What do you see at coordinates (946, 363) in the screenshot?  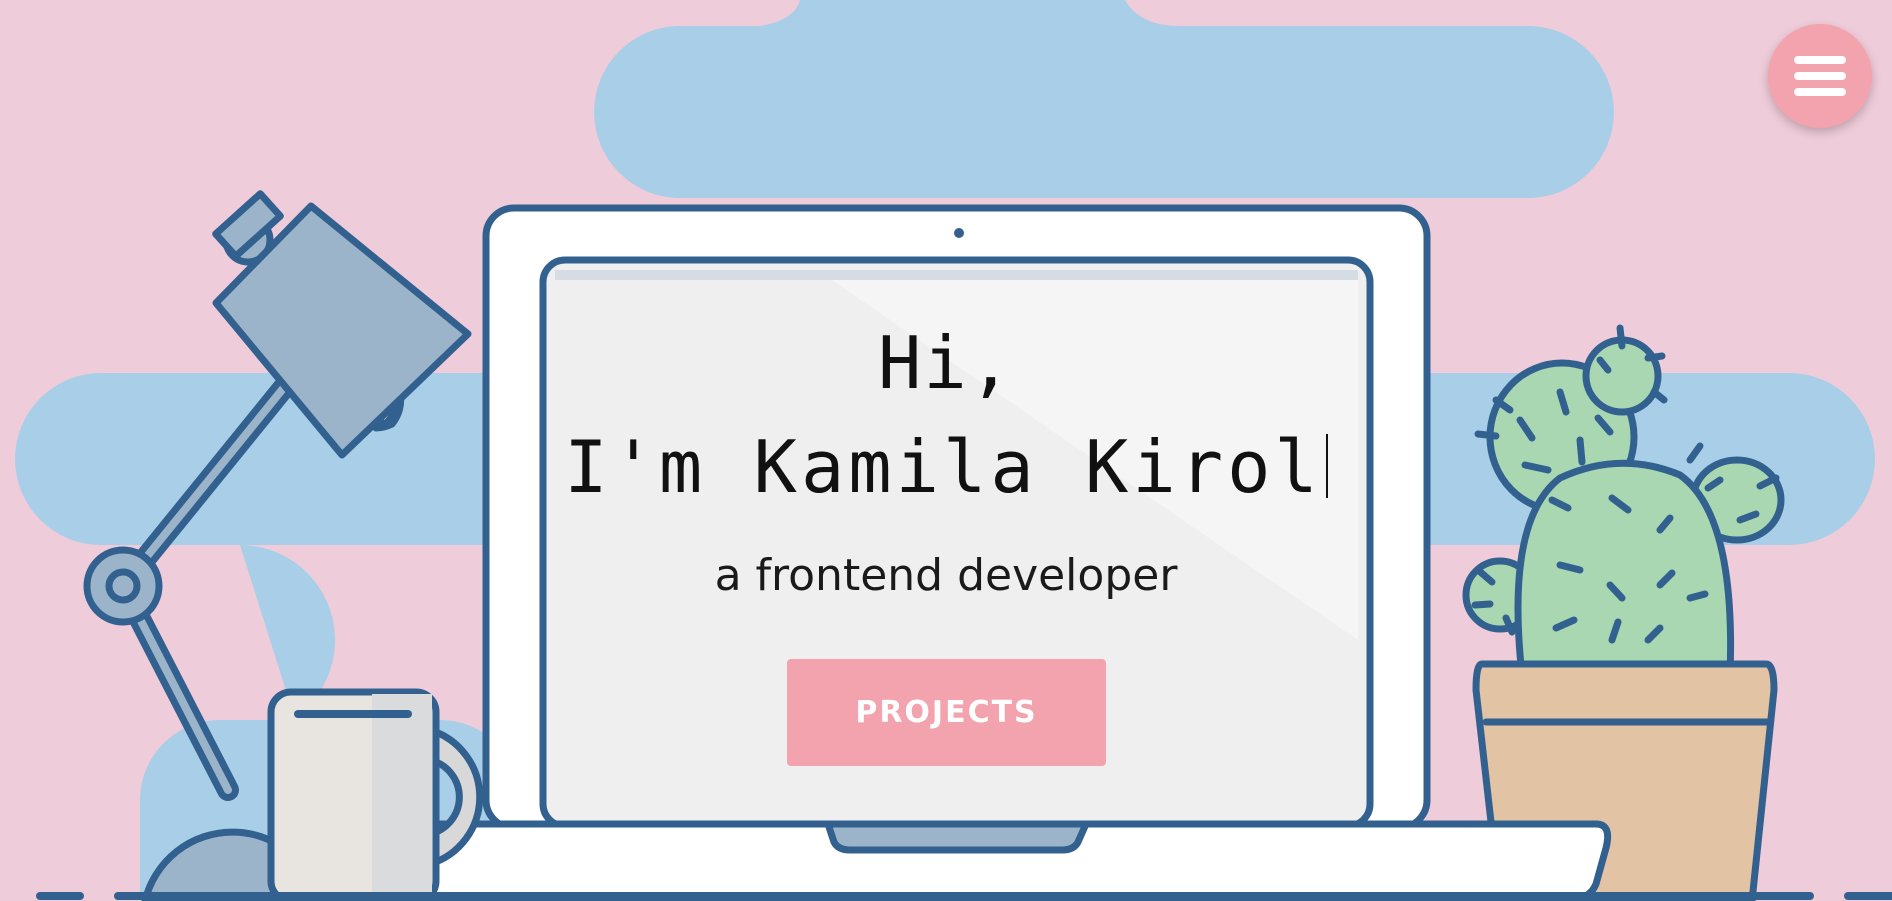 I see `greeting-line-1: Hi,` at bounding box center [946, 363].